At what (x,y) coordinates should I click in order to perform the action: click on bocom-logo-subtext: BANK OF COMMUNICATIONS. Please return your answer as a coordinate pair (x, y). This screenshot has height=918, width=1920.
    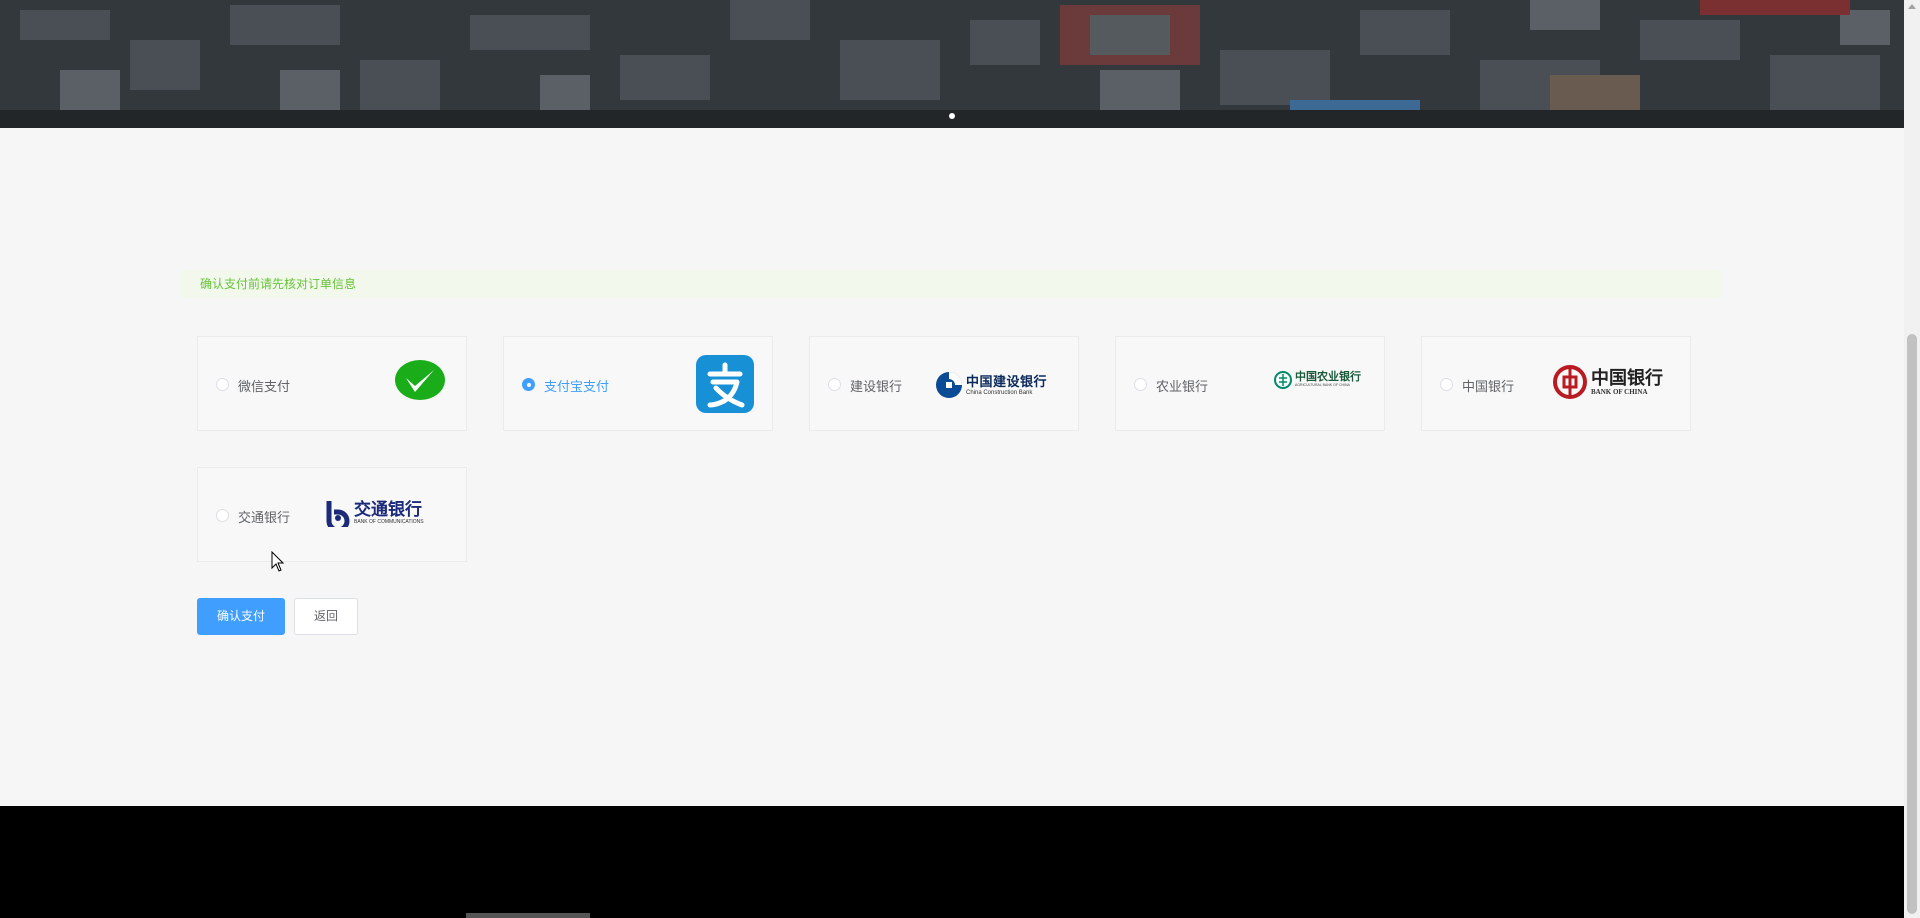
    Looking at the image, I should click on (389, 522).